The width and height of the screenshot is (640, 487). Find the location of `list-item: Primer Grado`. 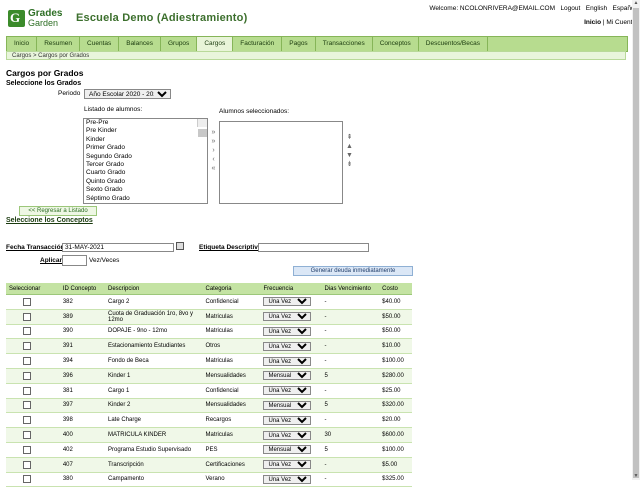

list-item: Primer Grado is located at coordinates (145, 148).